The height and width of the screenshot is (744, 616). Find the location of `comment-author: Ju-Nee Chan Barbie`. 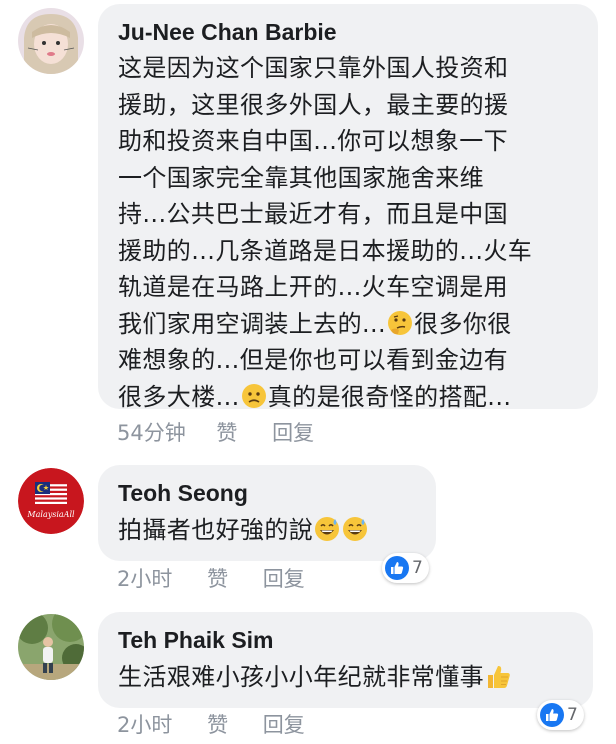

comment-author: Ju-Nee Chan Barbie is located at coordinates (349, 32).